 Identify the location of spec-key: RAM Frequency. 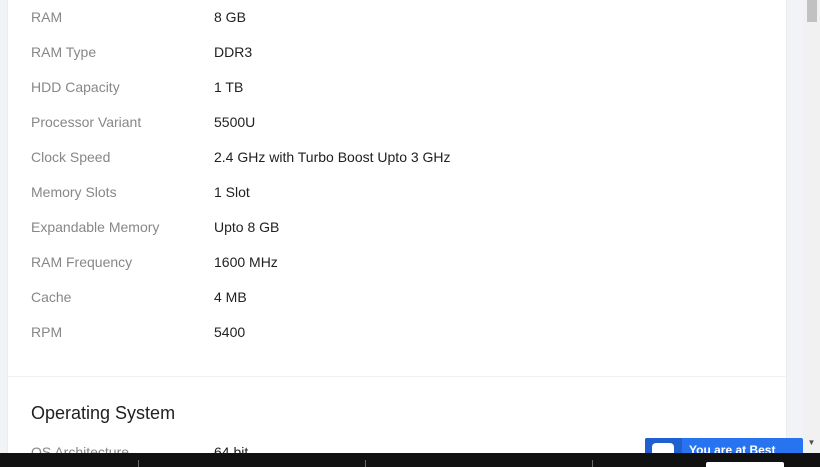
(82, 262).